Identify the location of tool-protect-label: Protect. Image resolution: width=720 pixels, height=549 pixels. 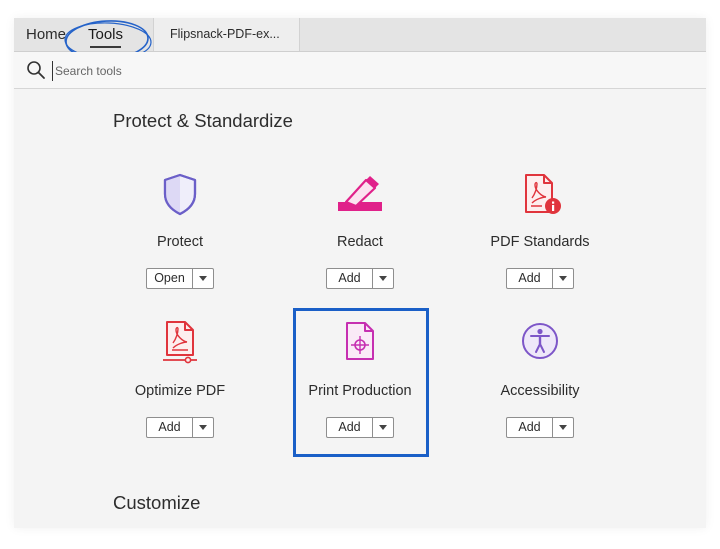
(180, 242).